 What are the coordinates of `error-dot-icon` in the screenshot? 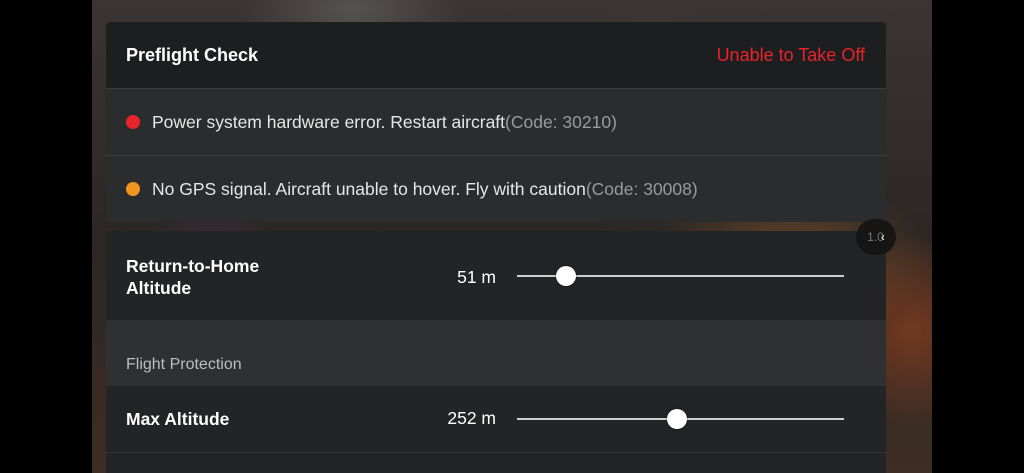 It's located at (133, 122).